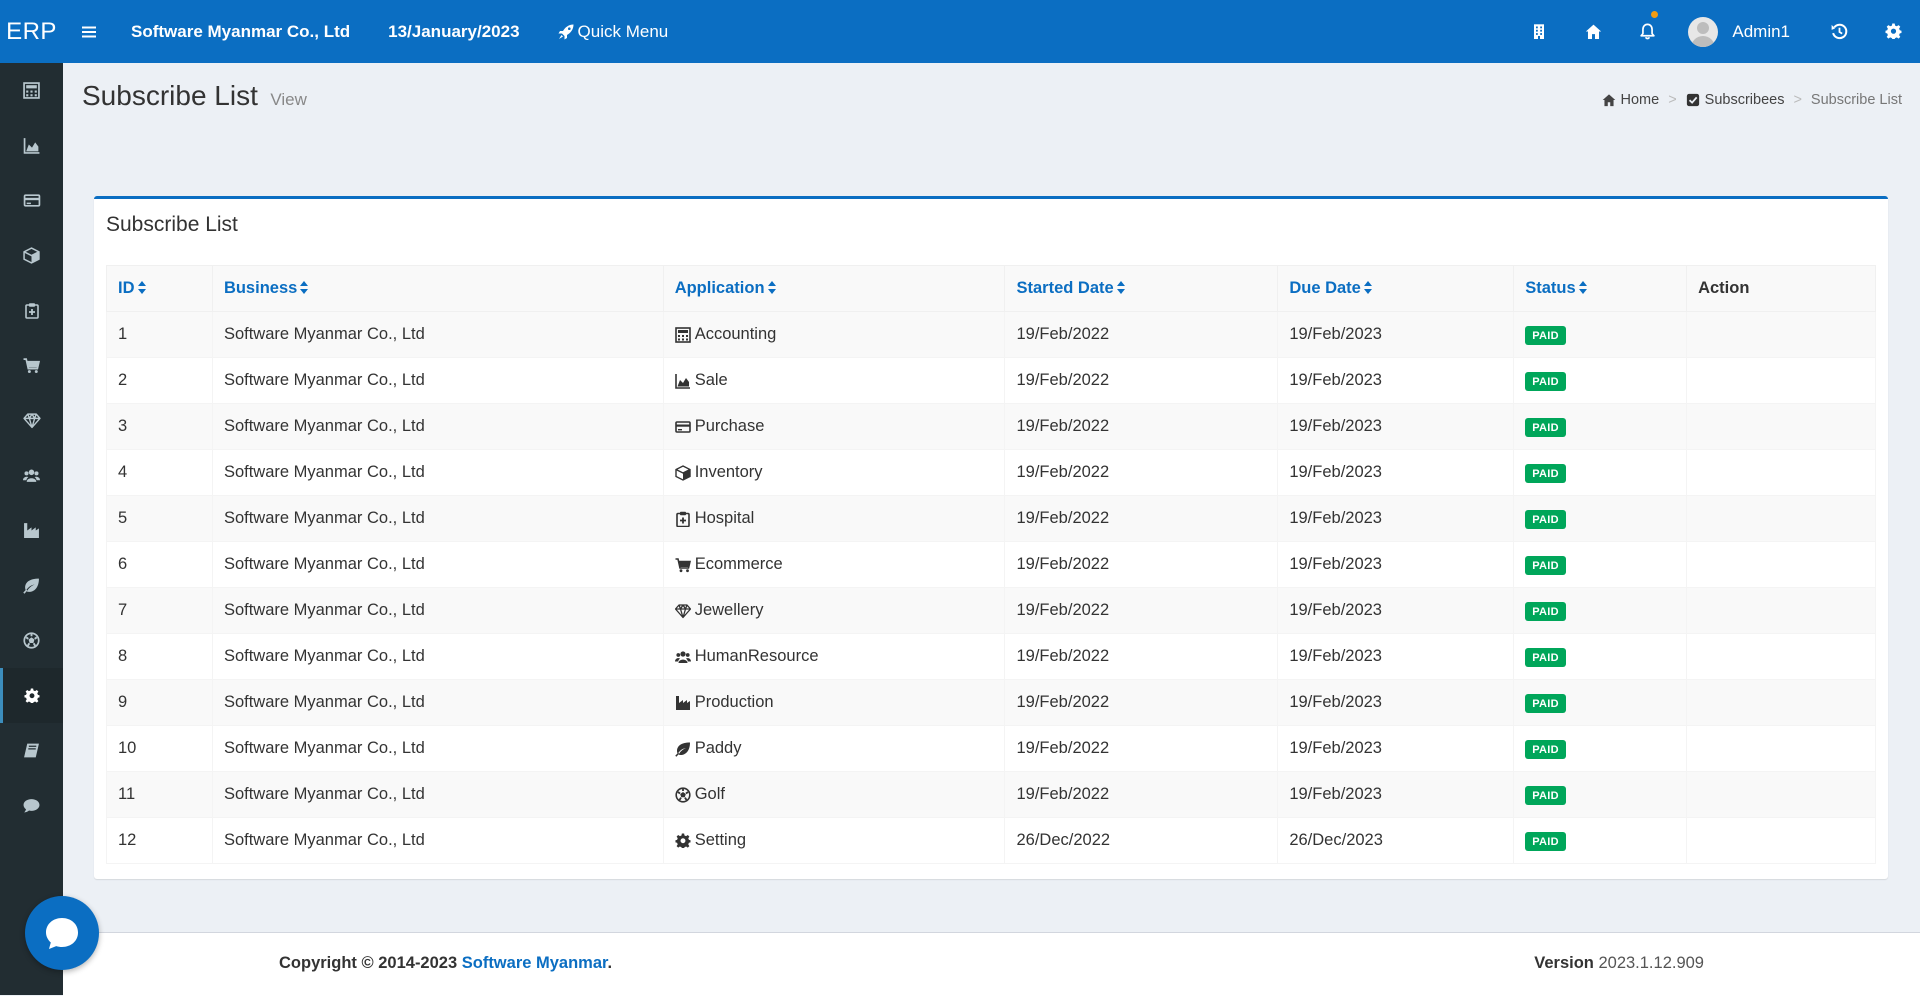 The height and width of the screenshot is (996, 1920). I want to click on sidebar-item-book, so click(31, 750).